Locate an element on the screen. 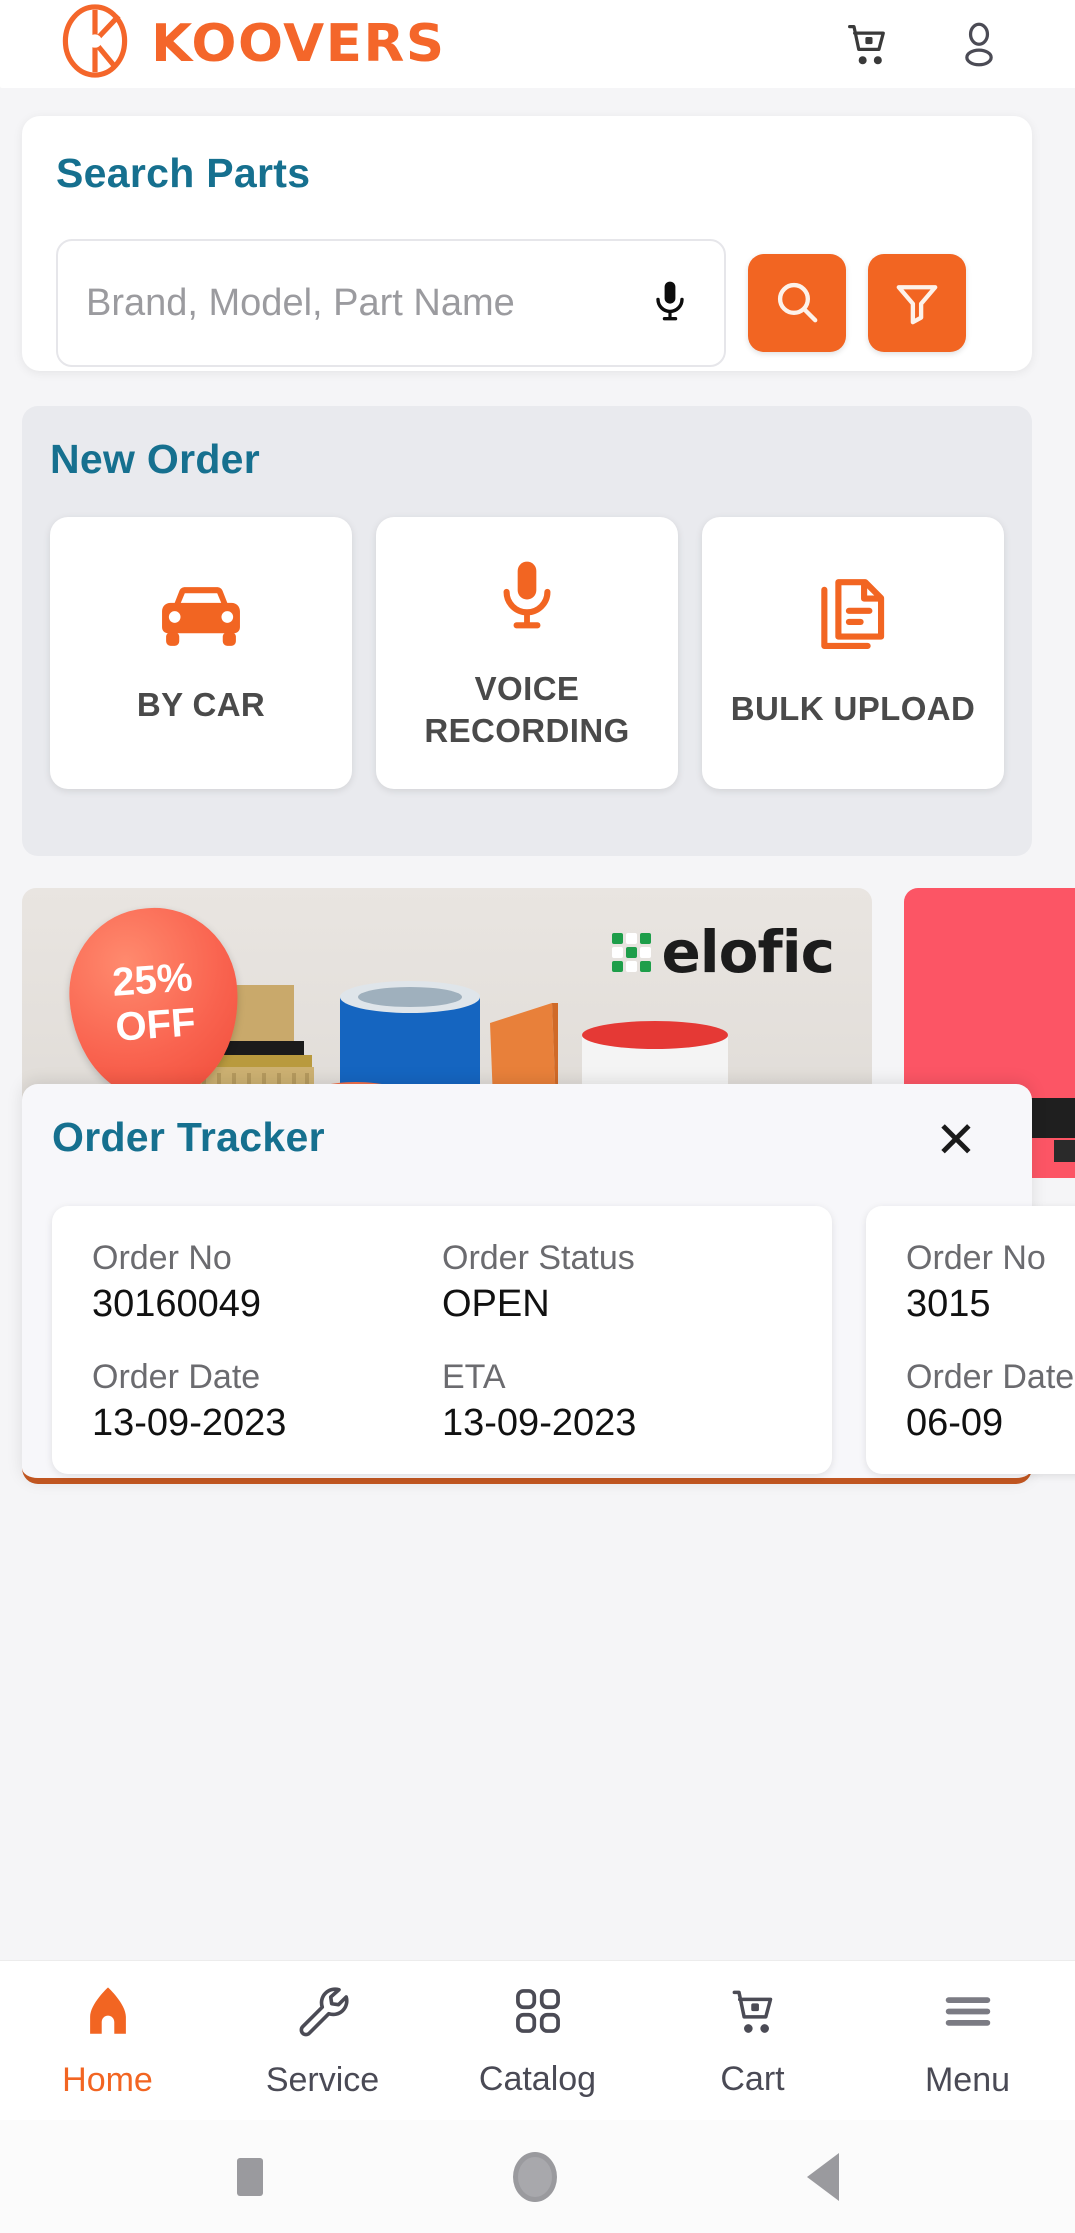 The height and width of the screenshot is (2233, 1075). discount-label: OFF is located at coordinates (155, 1025).